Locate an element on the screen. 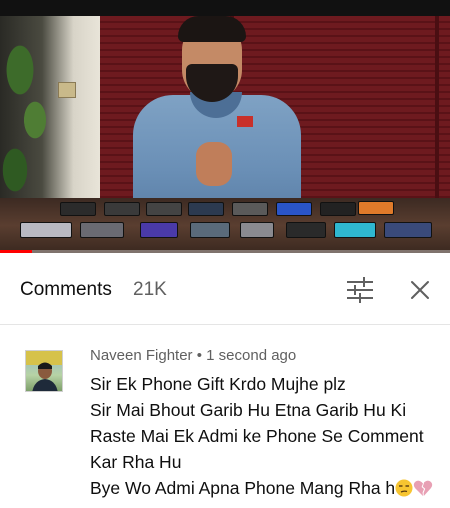 The height and width of the screenshot is (508, 450). avatar is located at coordinates (44, 371).